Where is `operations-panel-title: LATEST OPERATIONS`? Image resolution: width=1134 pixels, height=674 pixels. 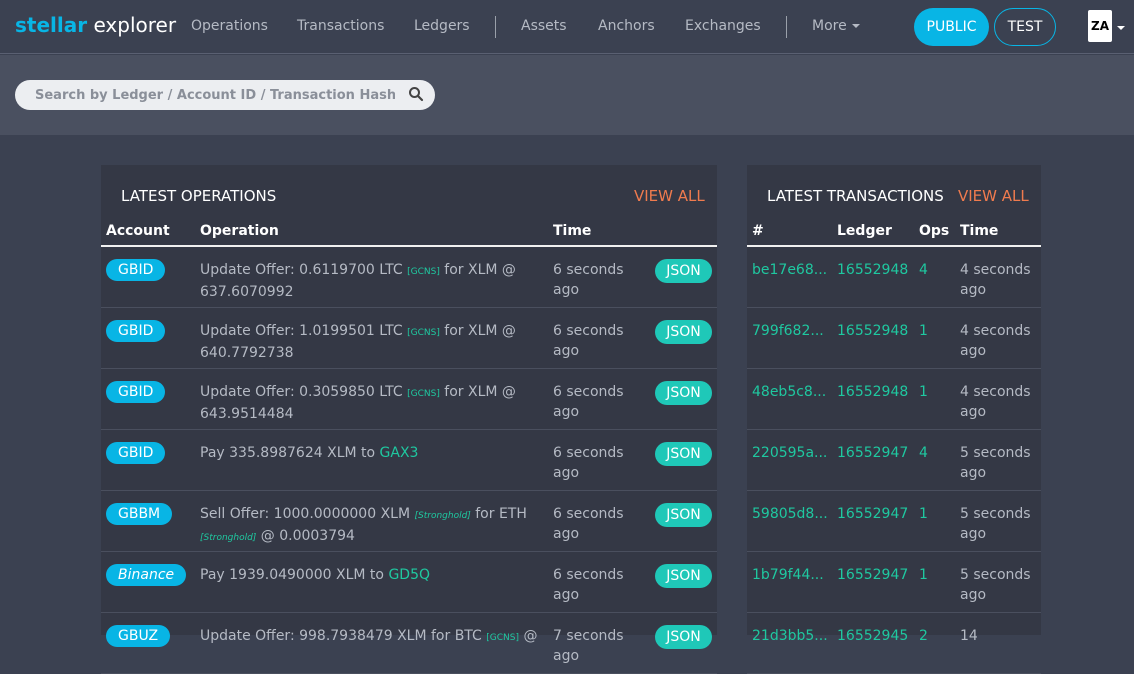
operations-panel-title: LATEST OPERATIONS is located at coordinates (199, 196).